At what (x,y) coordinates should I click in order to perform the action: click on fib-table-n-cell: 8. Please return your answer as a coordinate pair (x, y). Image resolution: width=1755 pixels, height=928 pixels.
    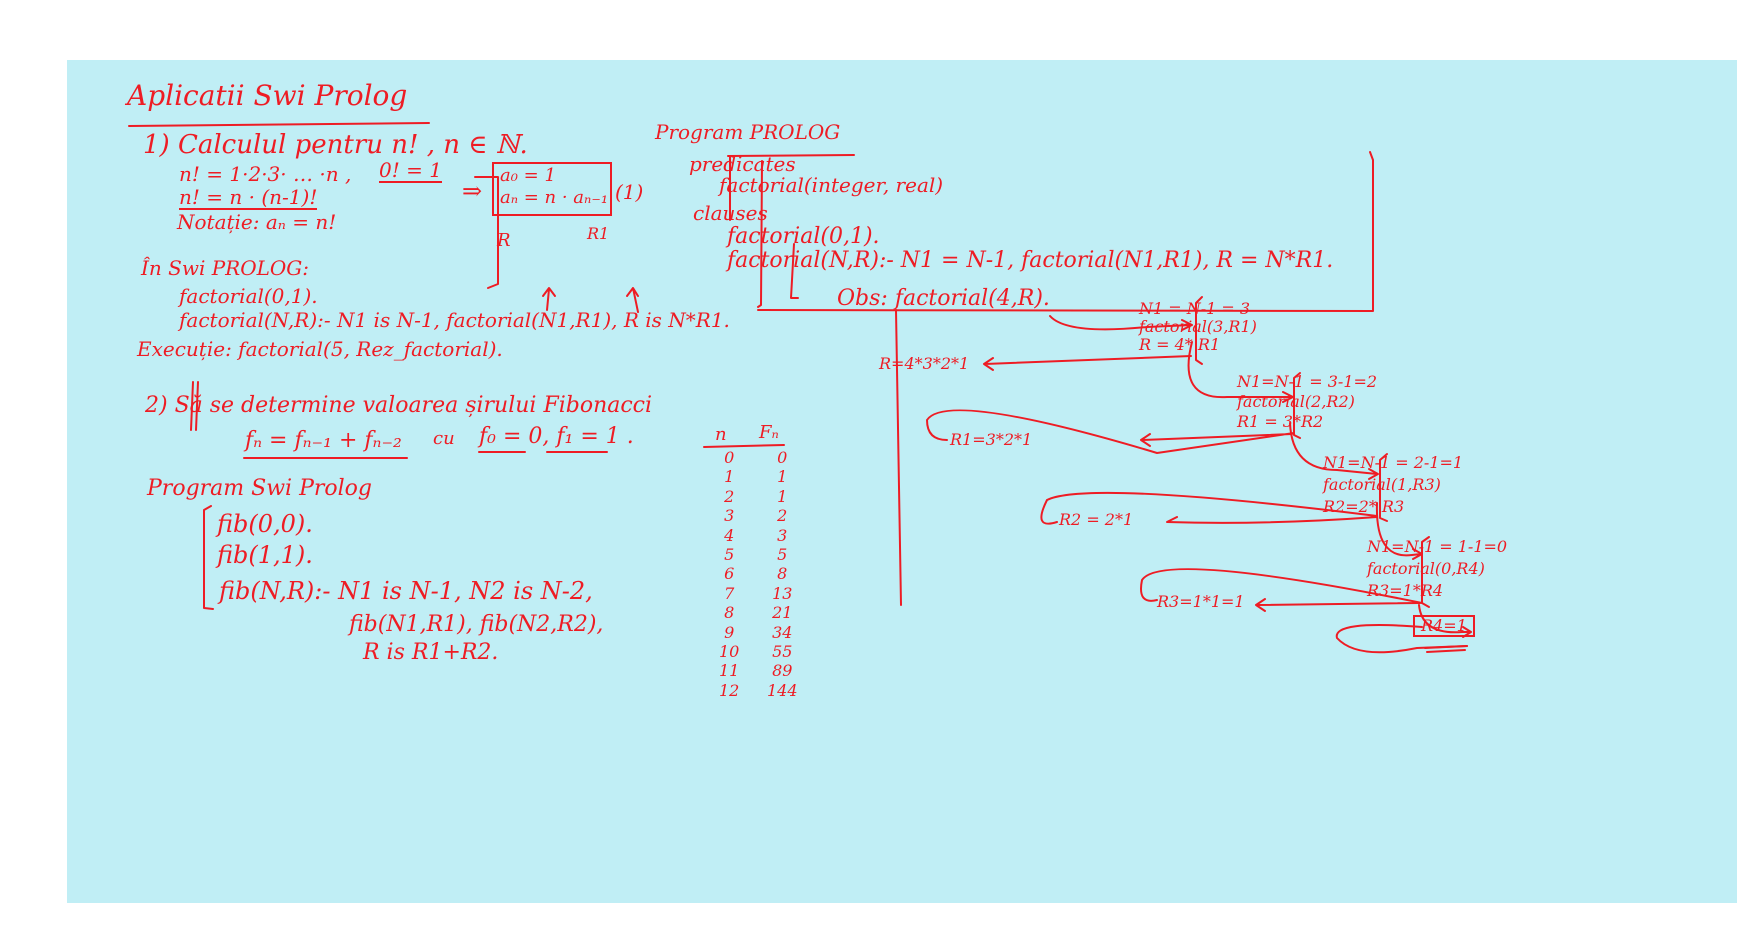
    Looking at the image, I should click on (729, 613).